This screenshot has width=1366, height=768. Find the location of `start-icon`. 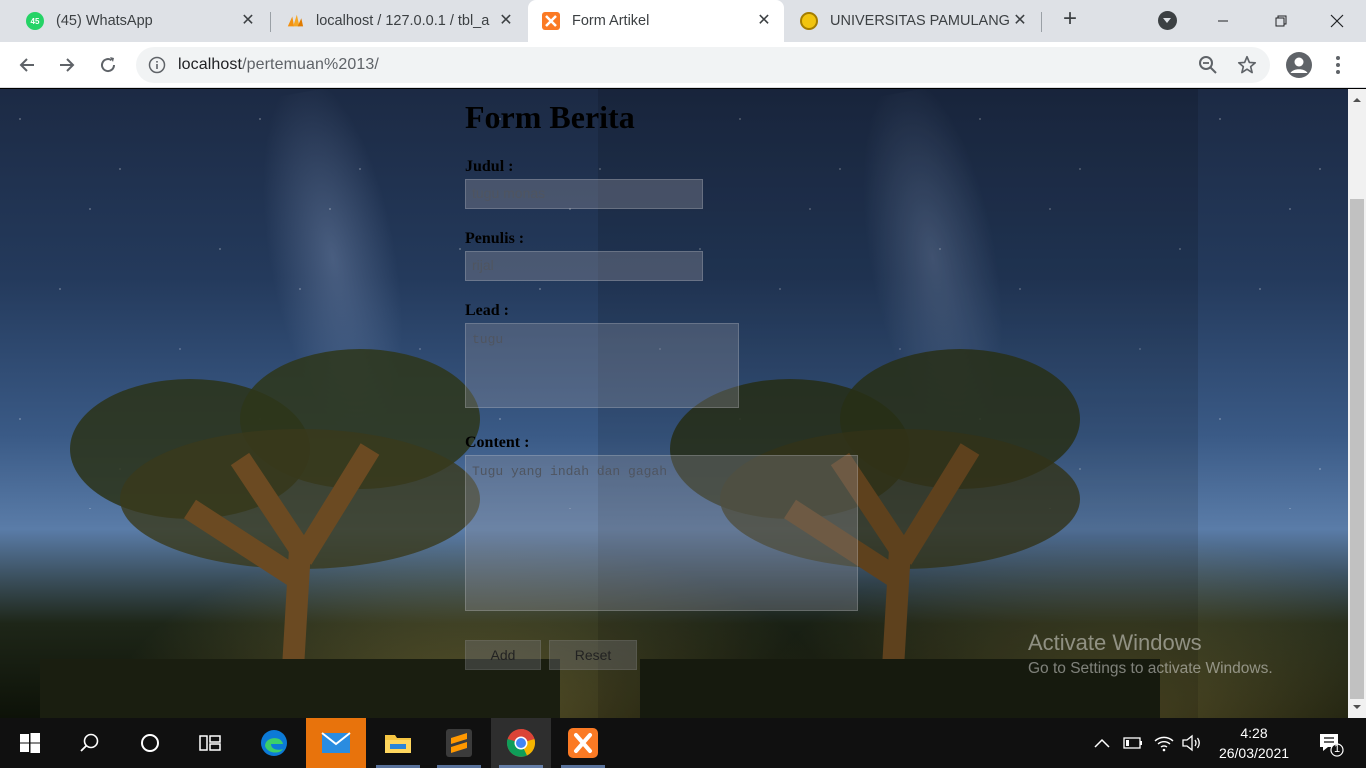

start-icon is located at coordinates (30, 743).